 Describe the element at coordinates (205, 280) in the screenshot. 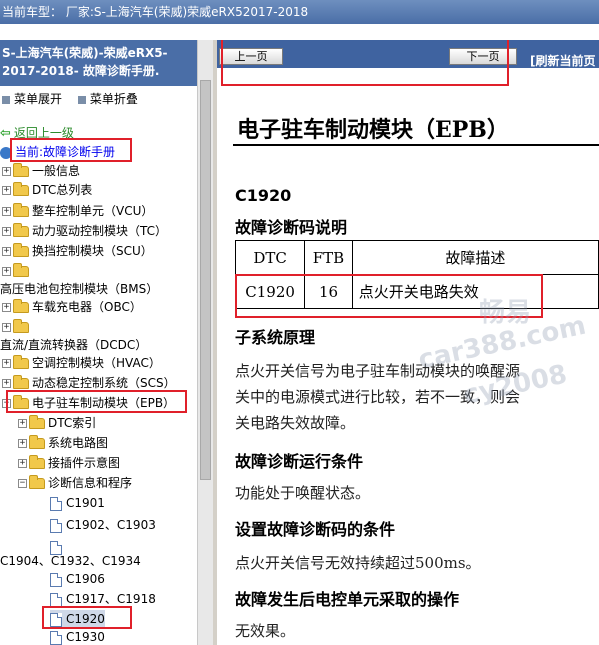

I see `scrollbar-thumb` at that location.